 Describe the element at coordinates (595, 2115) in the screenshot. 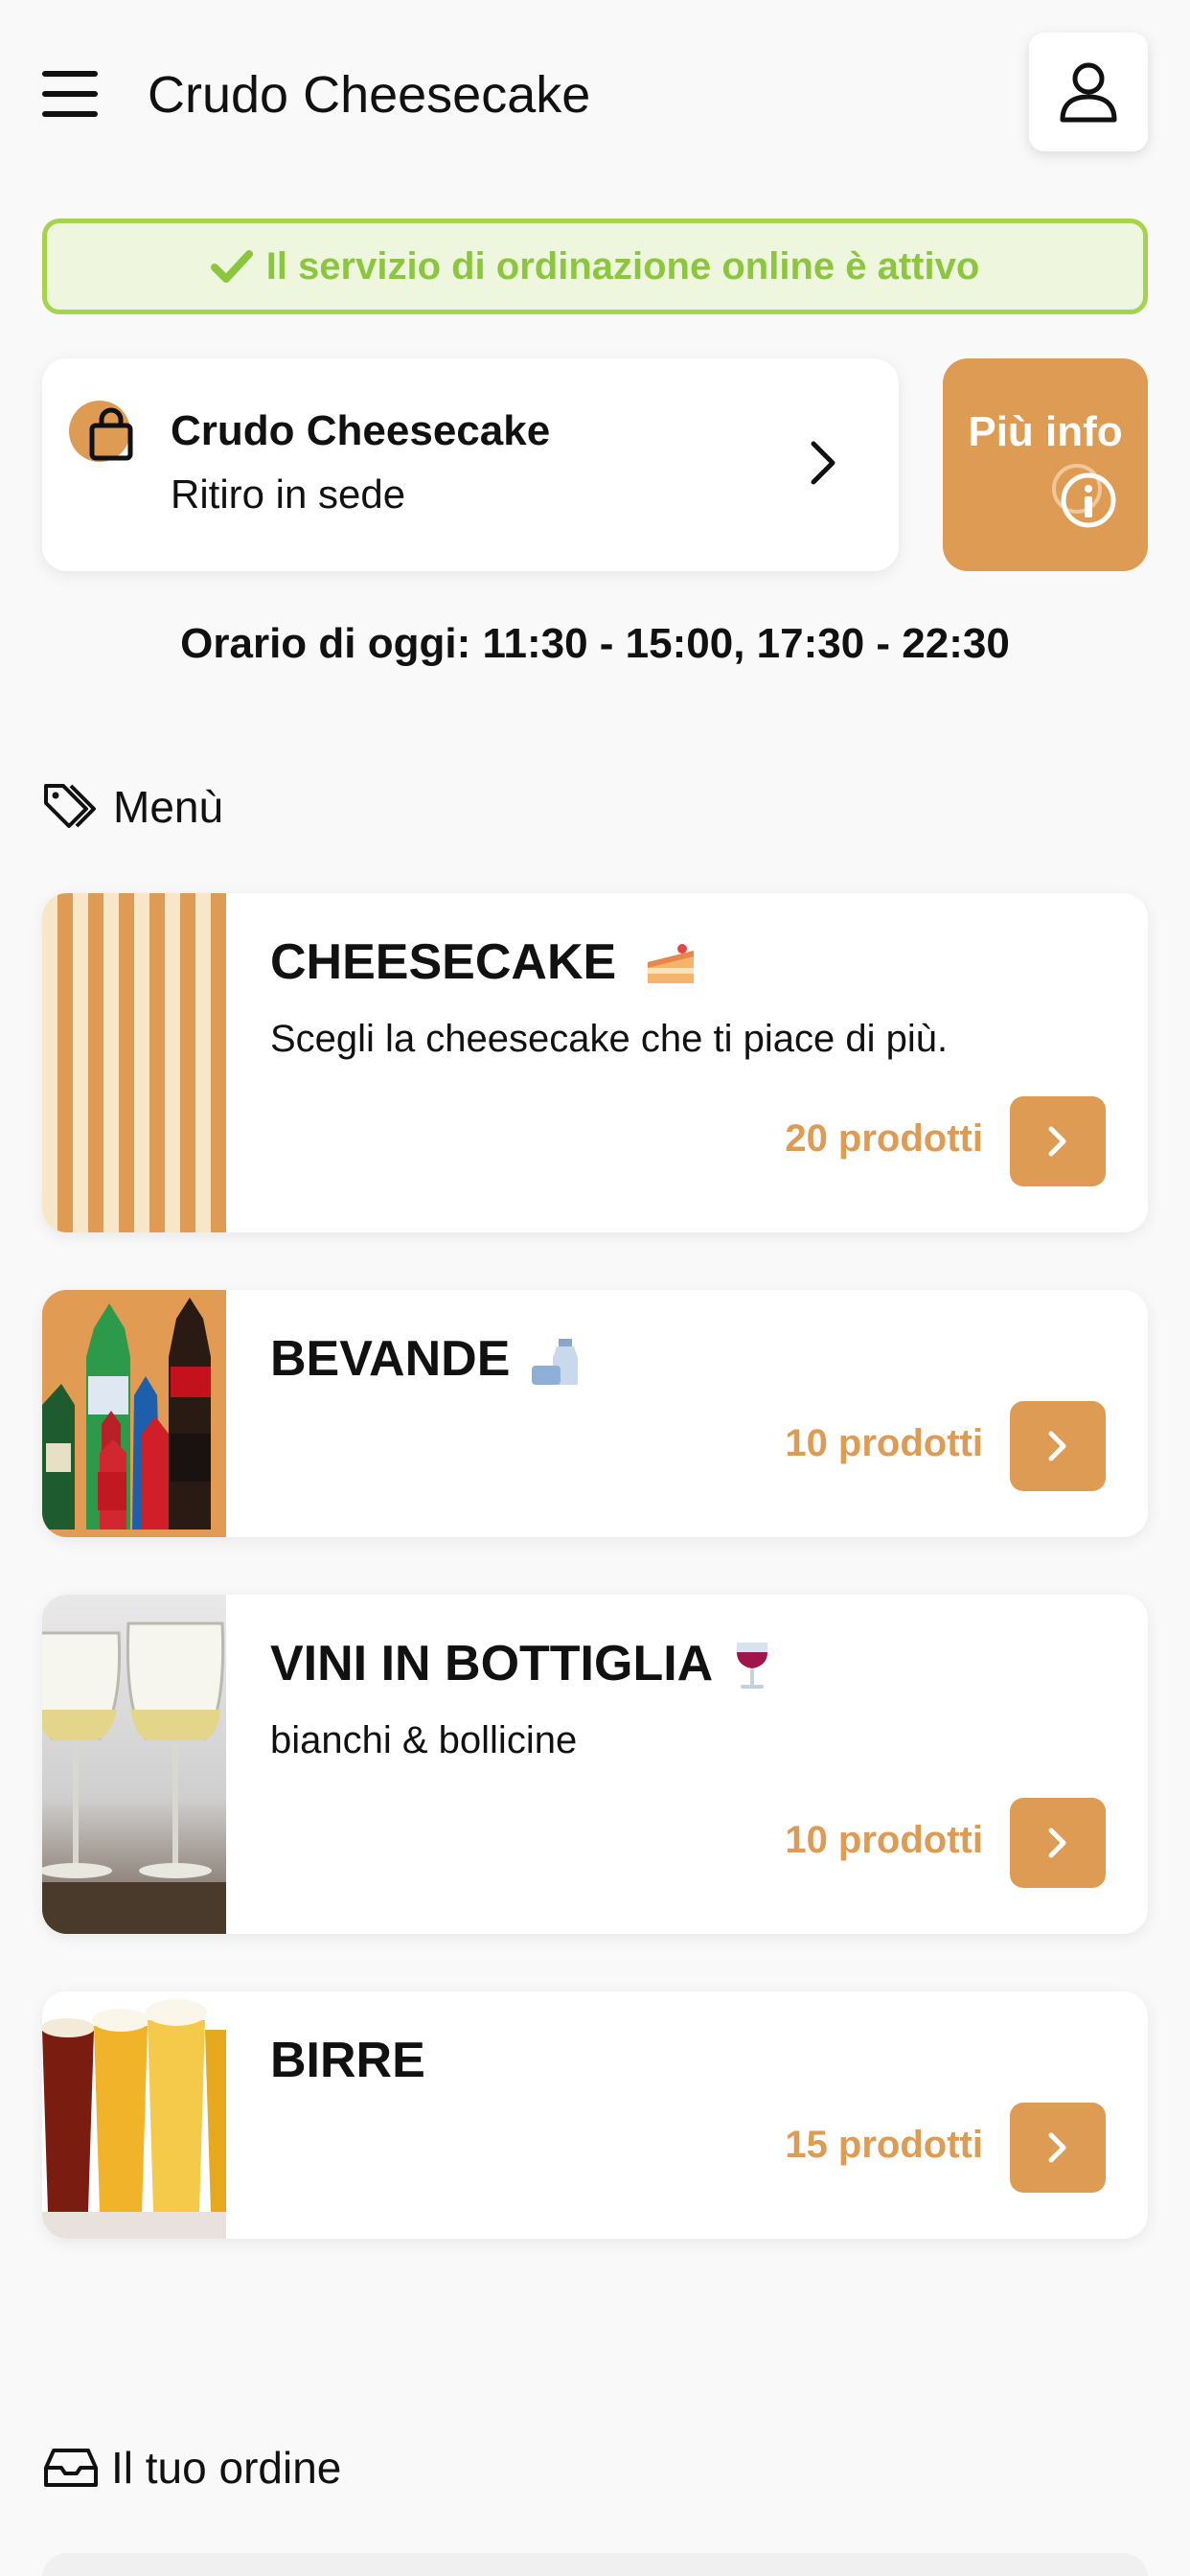

I see `category-card-birre: BIRRE 15 prodotti` at that location.